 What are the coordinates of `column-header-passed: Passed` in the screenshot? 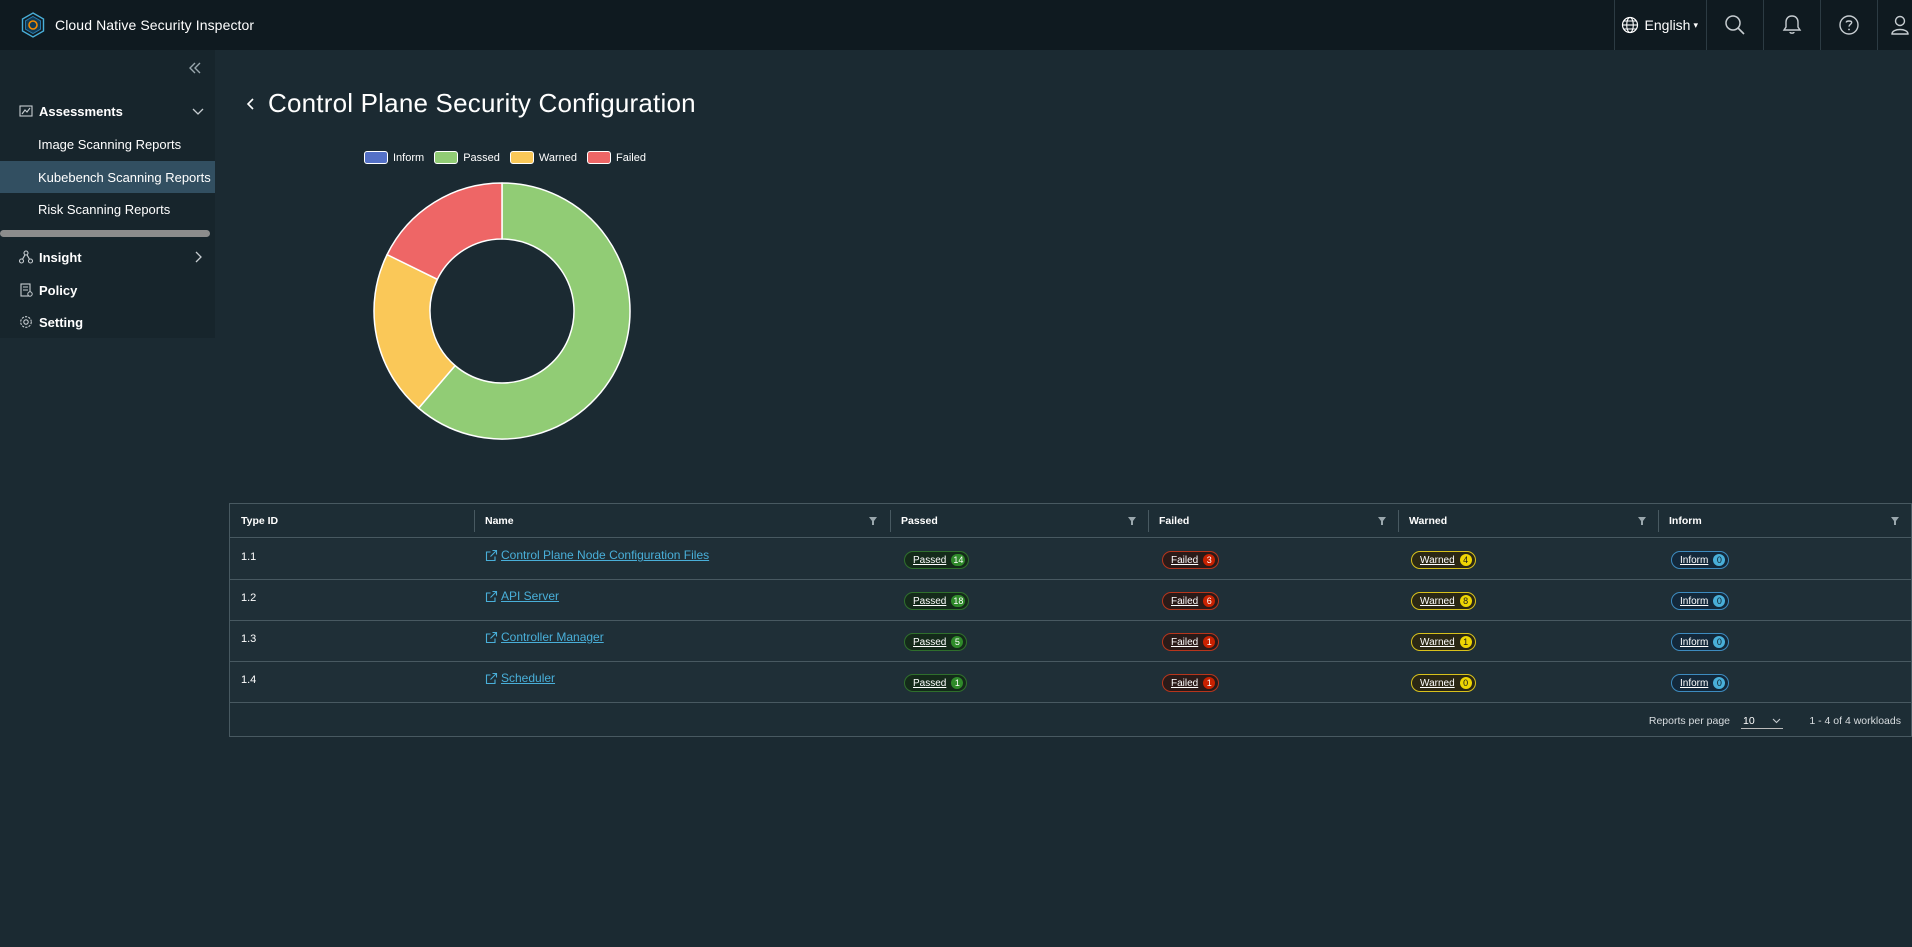 It's located at (1019, 521).